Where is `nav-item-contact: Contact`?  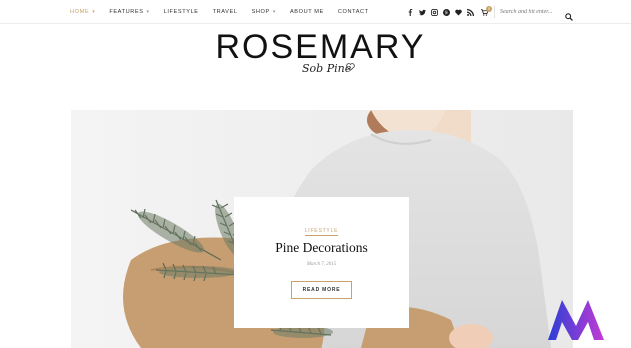 nav-item-contact: Contact is located at coordinates (353, 12).